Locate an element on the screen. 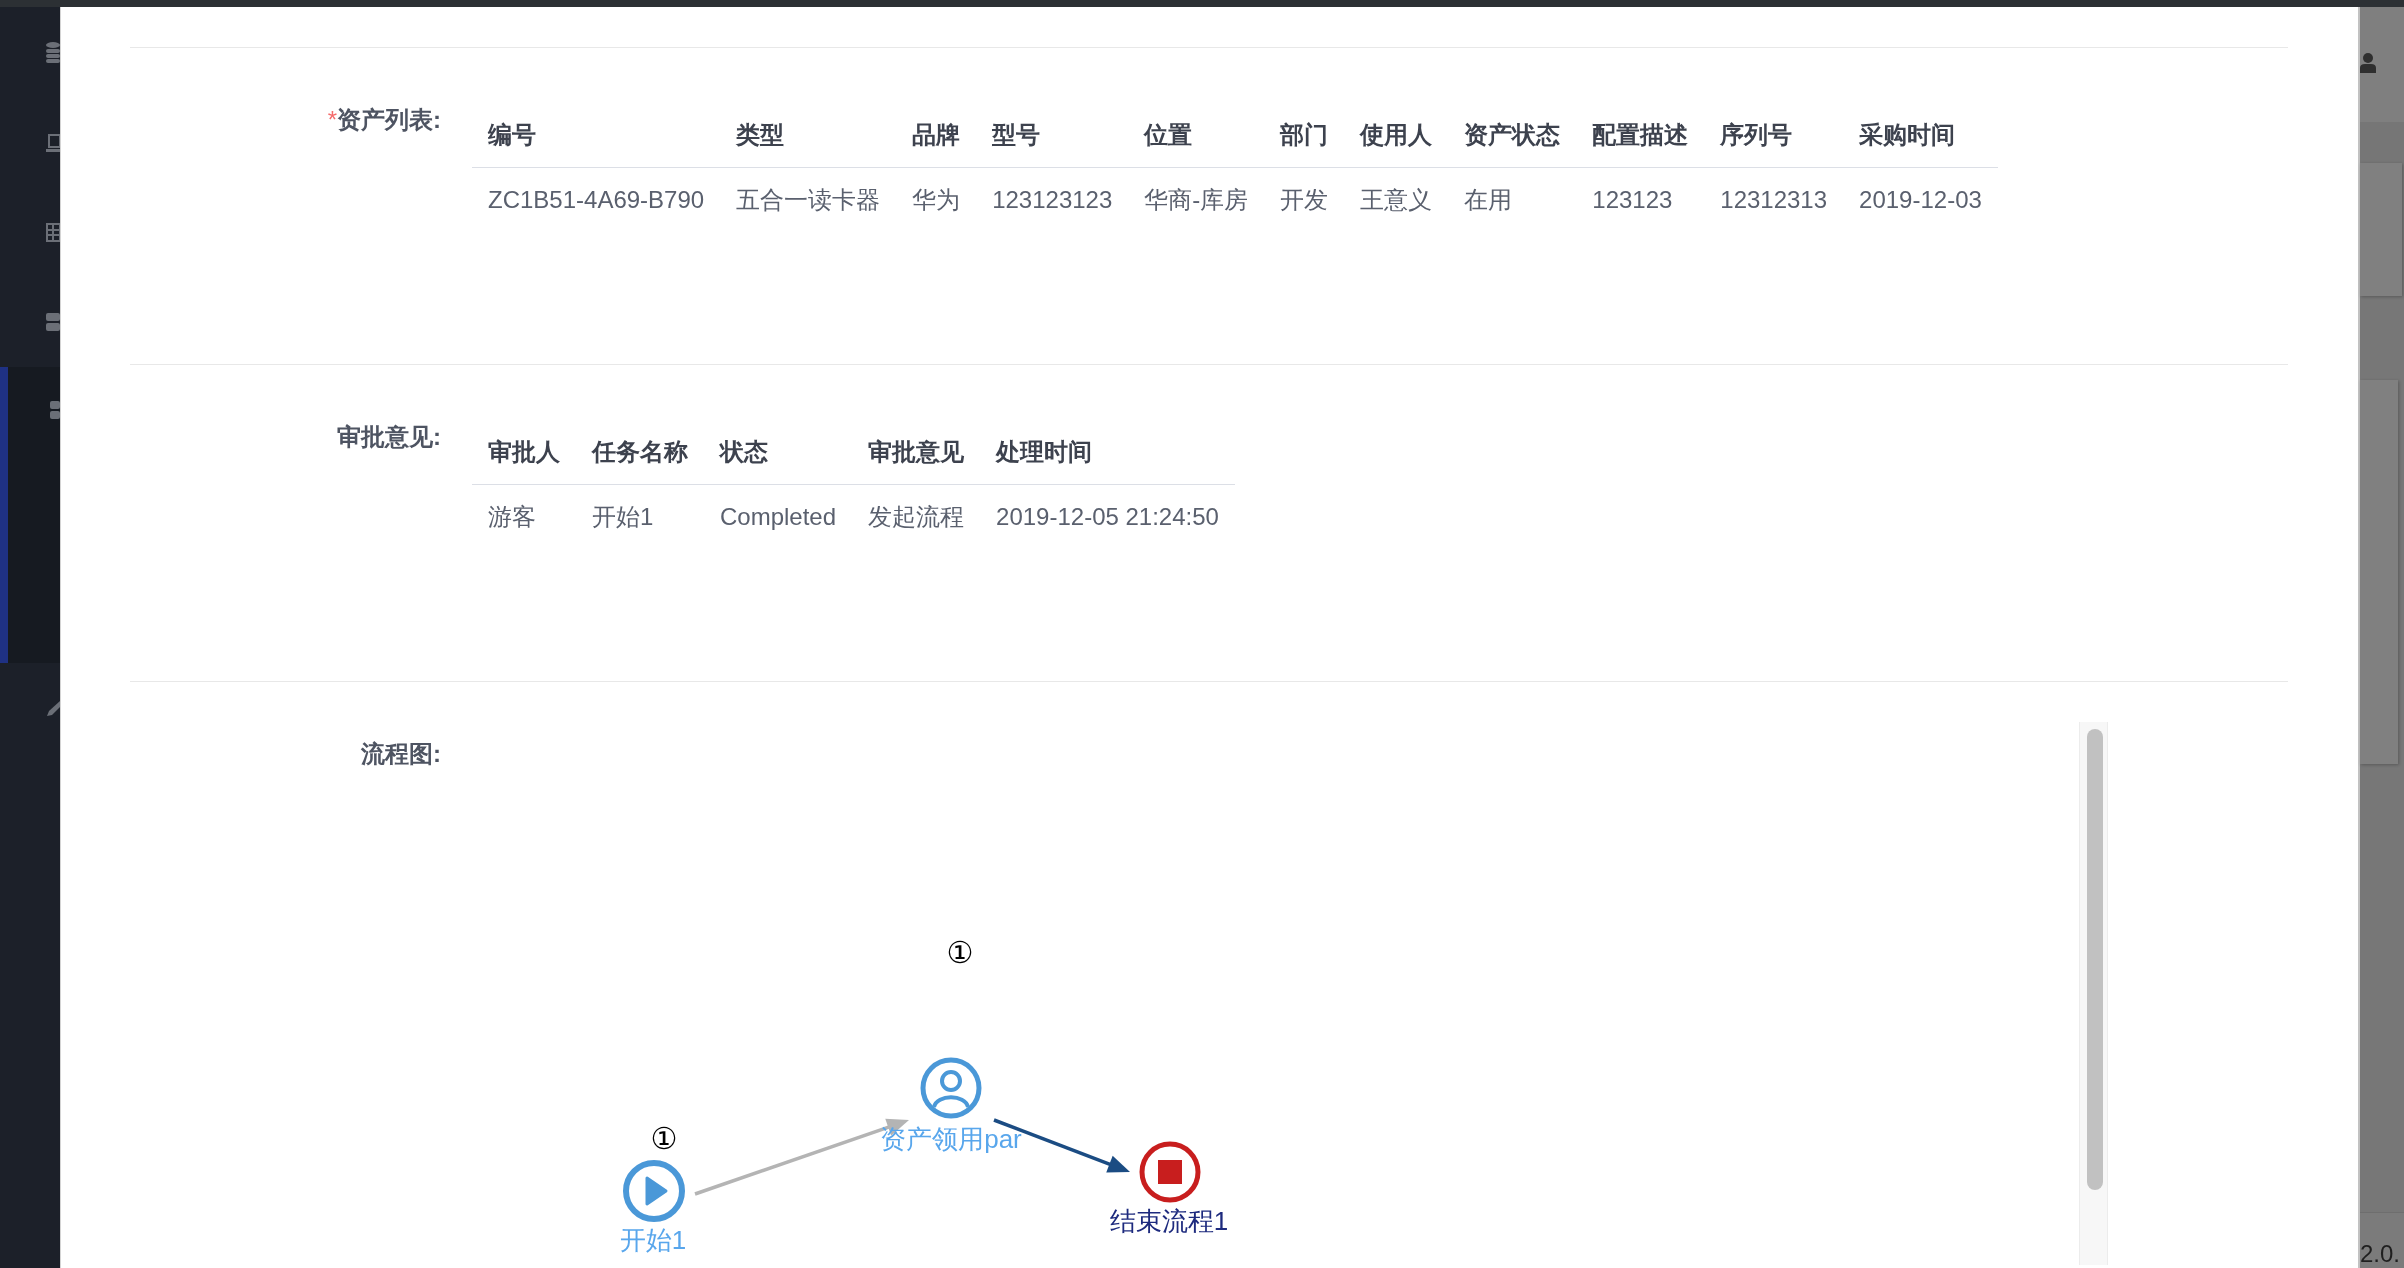 Image resolution: width=2404 pixels, height=1268 pixels. node-label: 开始1 is located at coordinates (653, 1240).